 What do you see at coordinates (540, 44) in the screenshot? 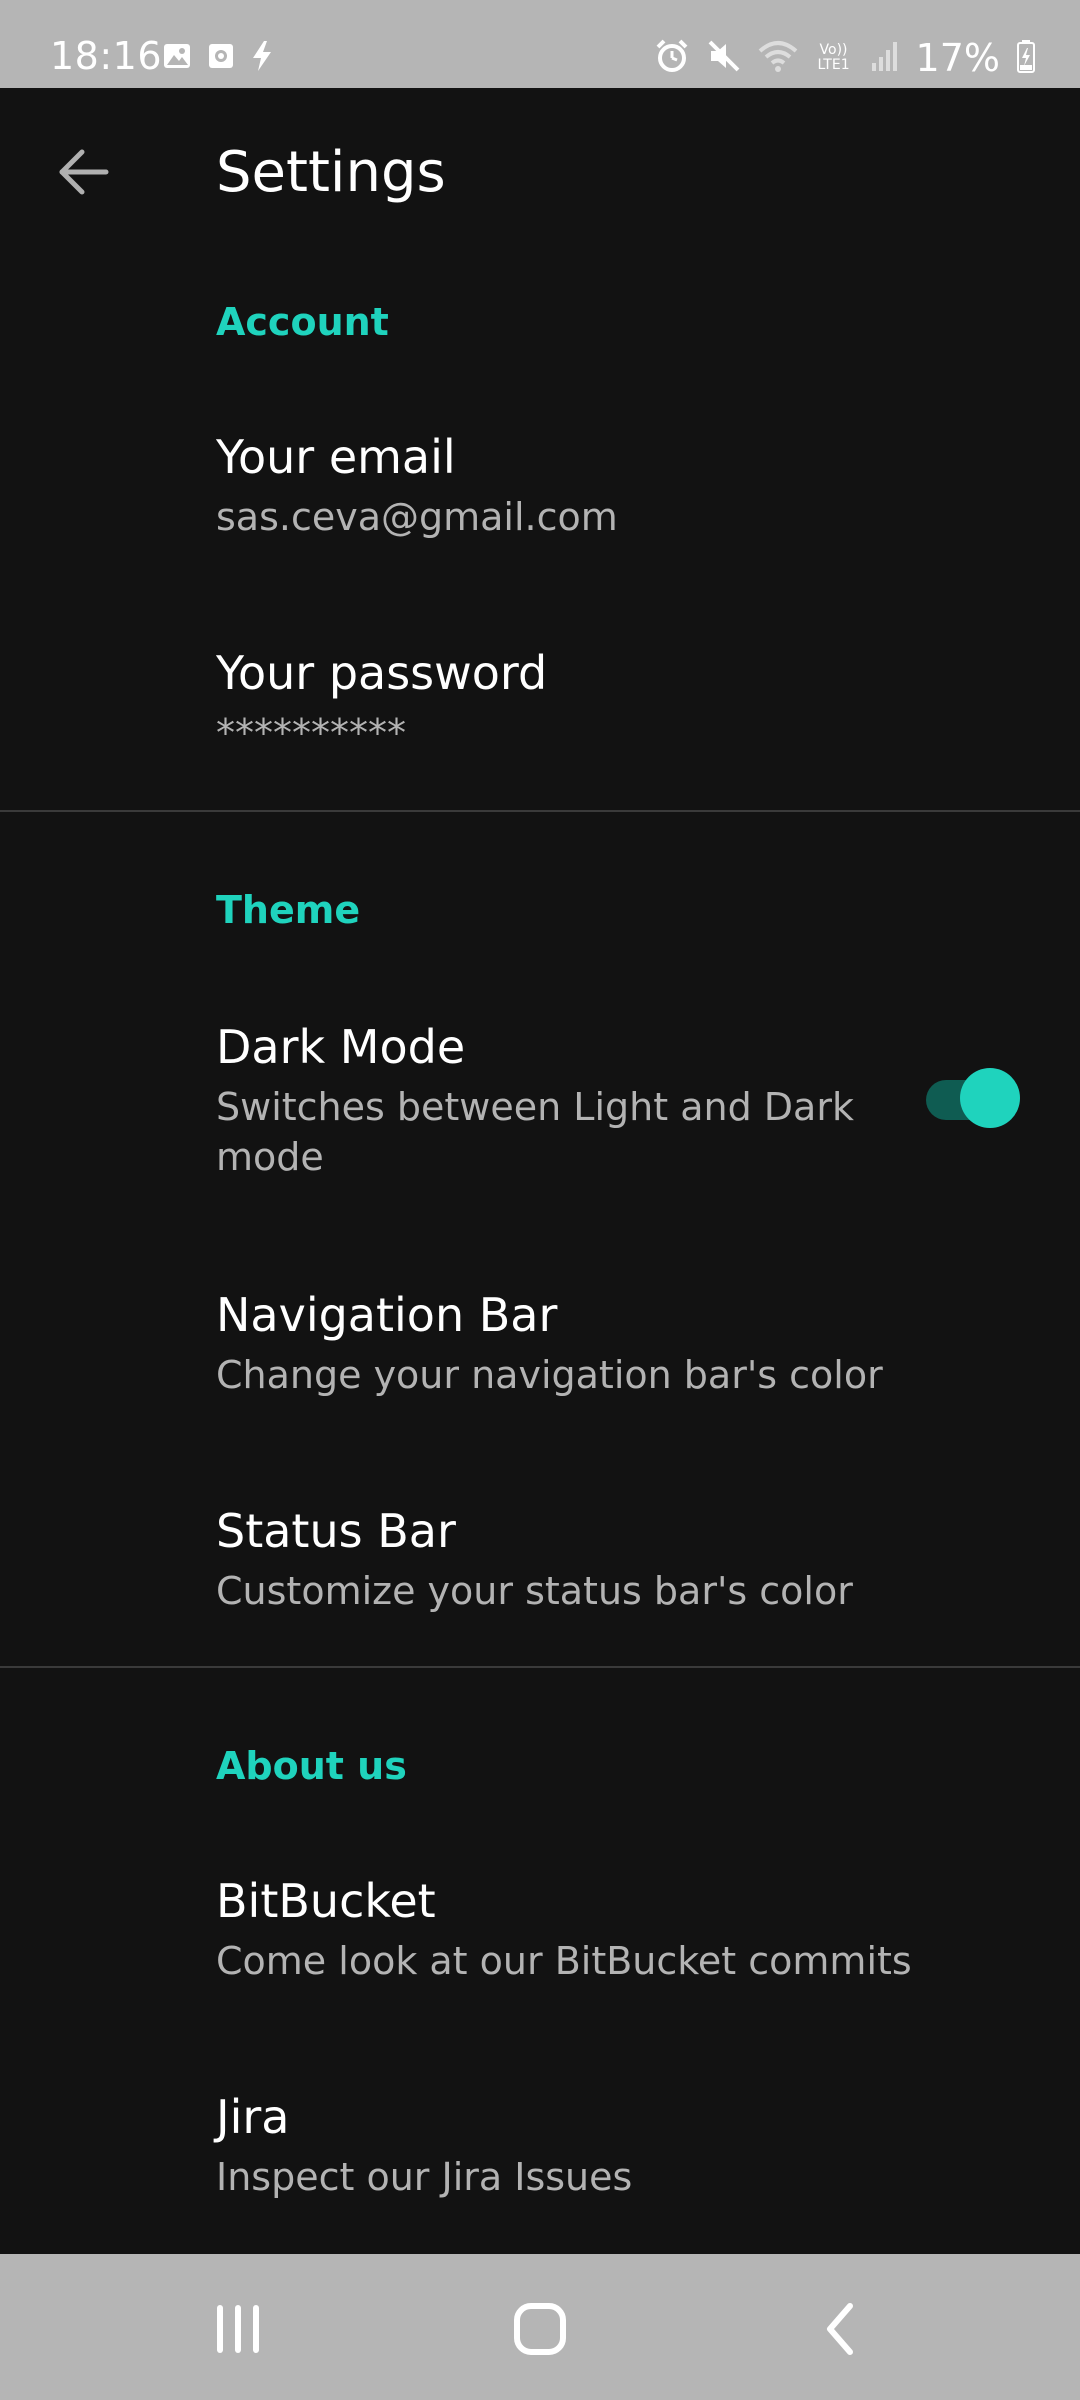
I see `status-bar: 18:16 Vo)) LTE1 17%` at bounding box center [540, 44].